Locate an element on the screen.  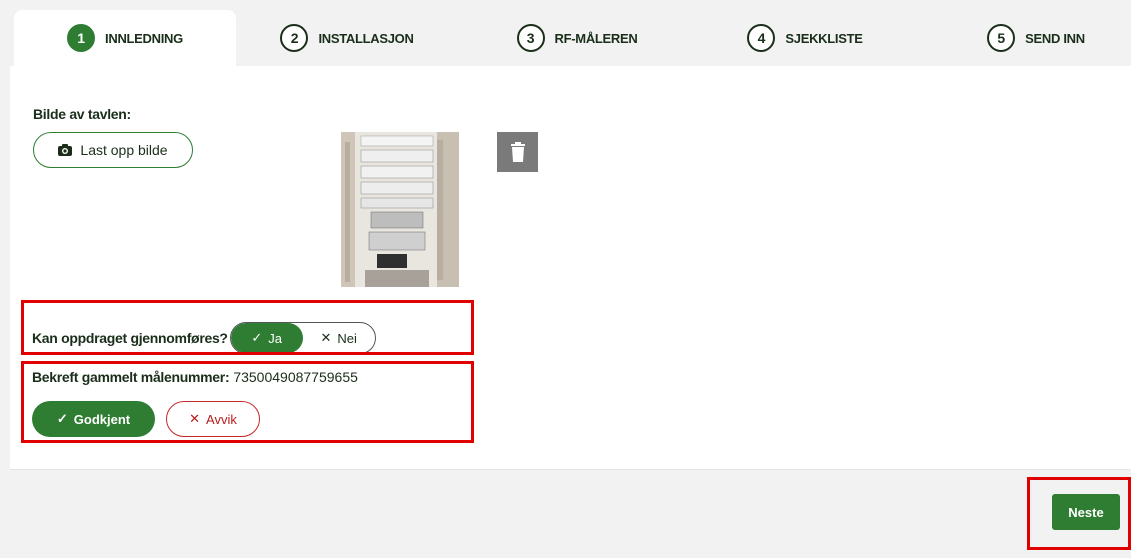
distribution-board-photo is located at coordinates (400, 209).